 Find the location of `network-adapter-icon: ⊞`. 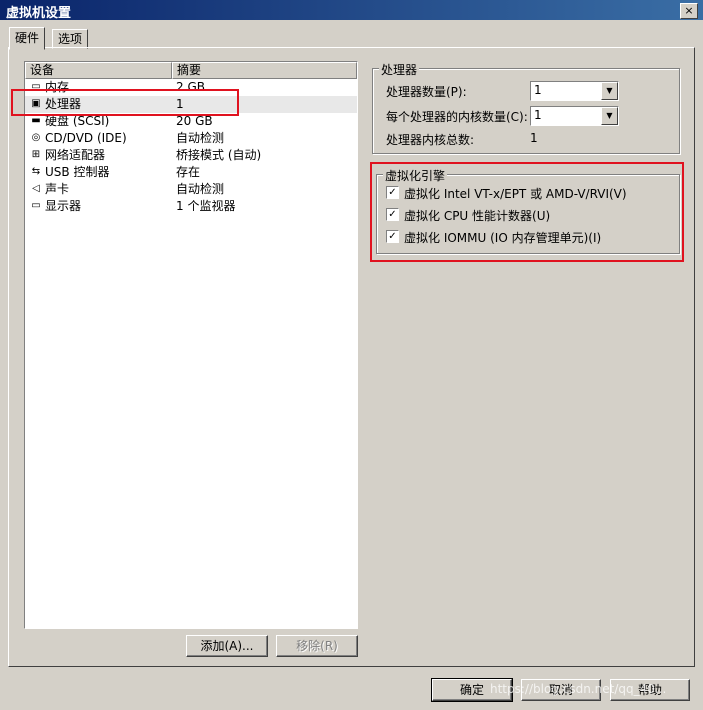

network-adapter-icon: ⊞ is located at coordinates (36, 154).